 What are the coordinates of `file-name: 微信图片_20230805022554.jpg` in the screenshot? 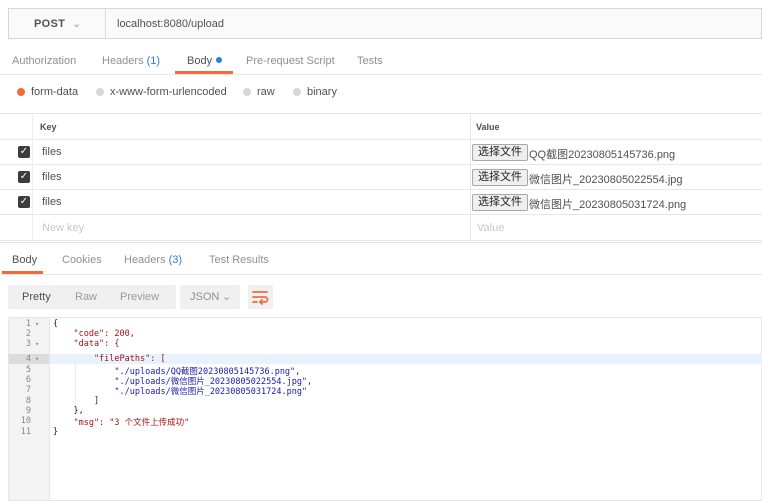 It's located at (606, 180).